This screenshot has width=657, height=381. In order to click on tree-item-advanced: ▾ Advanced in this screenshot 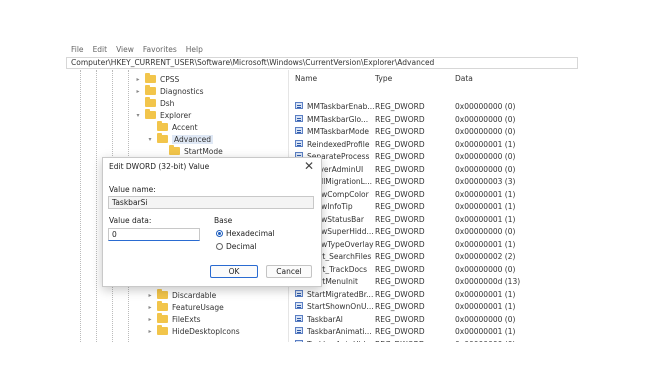, I will do `click(180, 139)`.